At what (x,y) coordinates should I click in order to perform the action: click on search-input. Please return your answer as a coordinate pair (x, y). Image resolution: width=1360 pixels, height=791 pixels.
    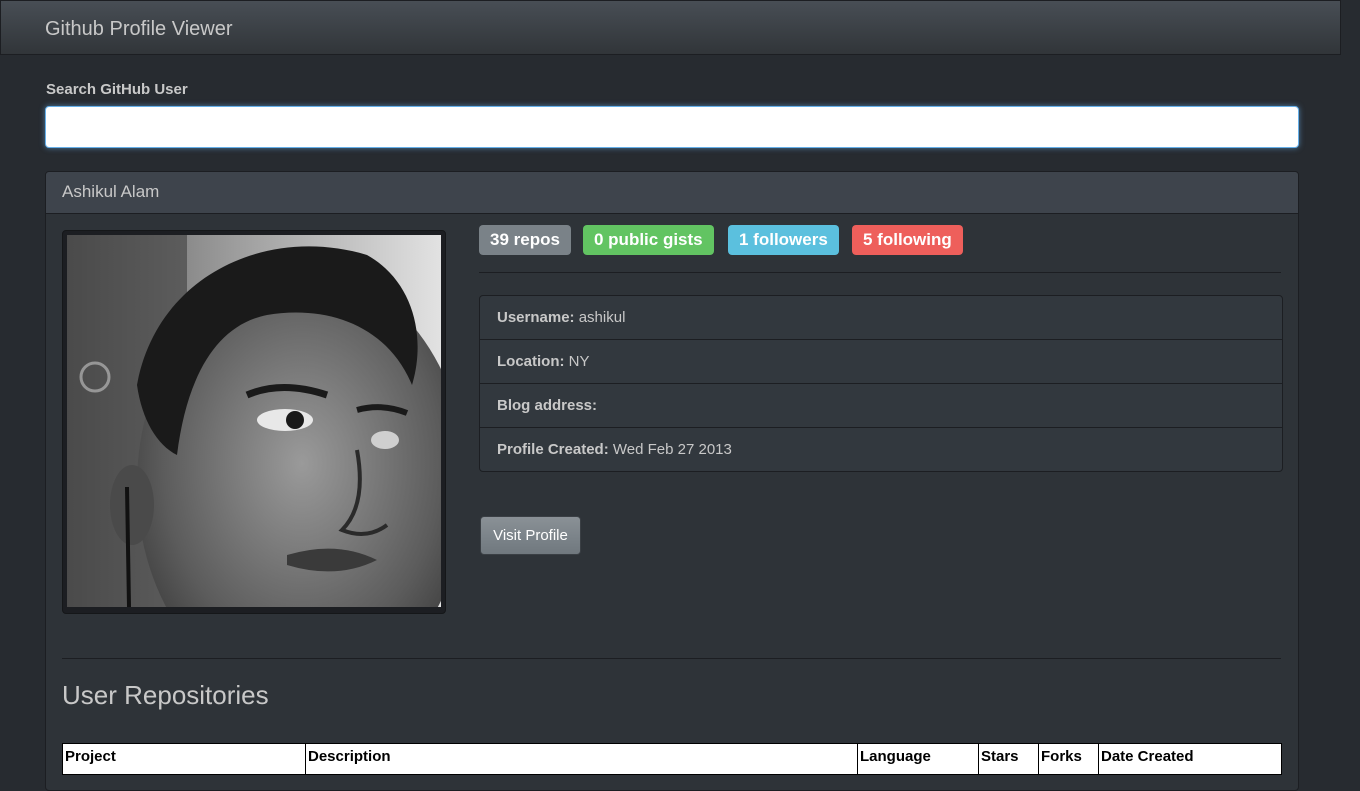
    Looking at the image, I should click on (672, 127).